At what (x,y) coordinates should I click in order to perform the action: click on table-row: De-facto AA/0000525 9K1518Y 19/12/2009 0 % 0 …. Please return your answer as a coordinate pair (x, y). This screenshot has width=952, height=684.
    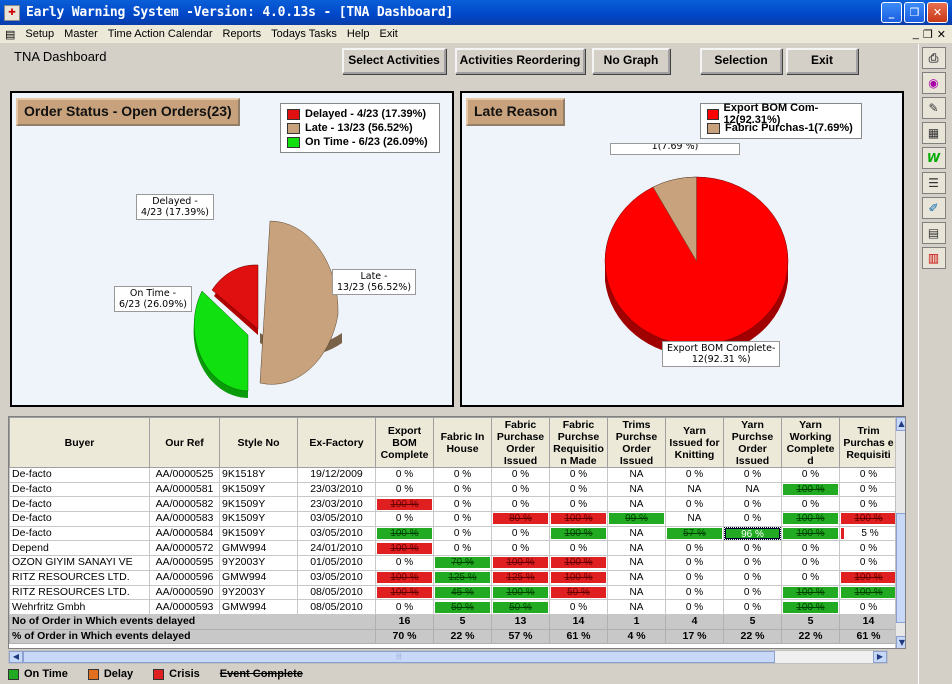
    Looking at the image, I should click on (453, 475).